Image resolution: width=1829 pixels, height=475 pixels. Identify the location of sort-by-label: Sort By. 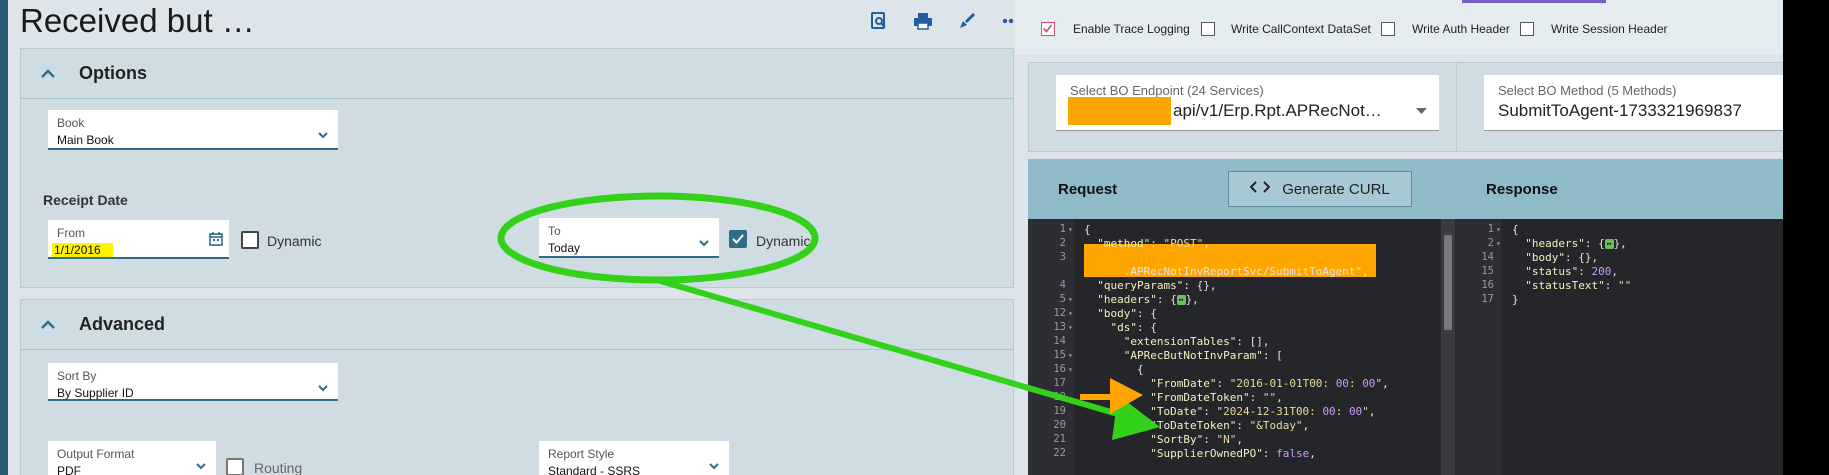
(77, 376).